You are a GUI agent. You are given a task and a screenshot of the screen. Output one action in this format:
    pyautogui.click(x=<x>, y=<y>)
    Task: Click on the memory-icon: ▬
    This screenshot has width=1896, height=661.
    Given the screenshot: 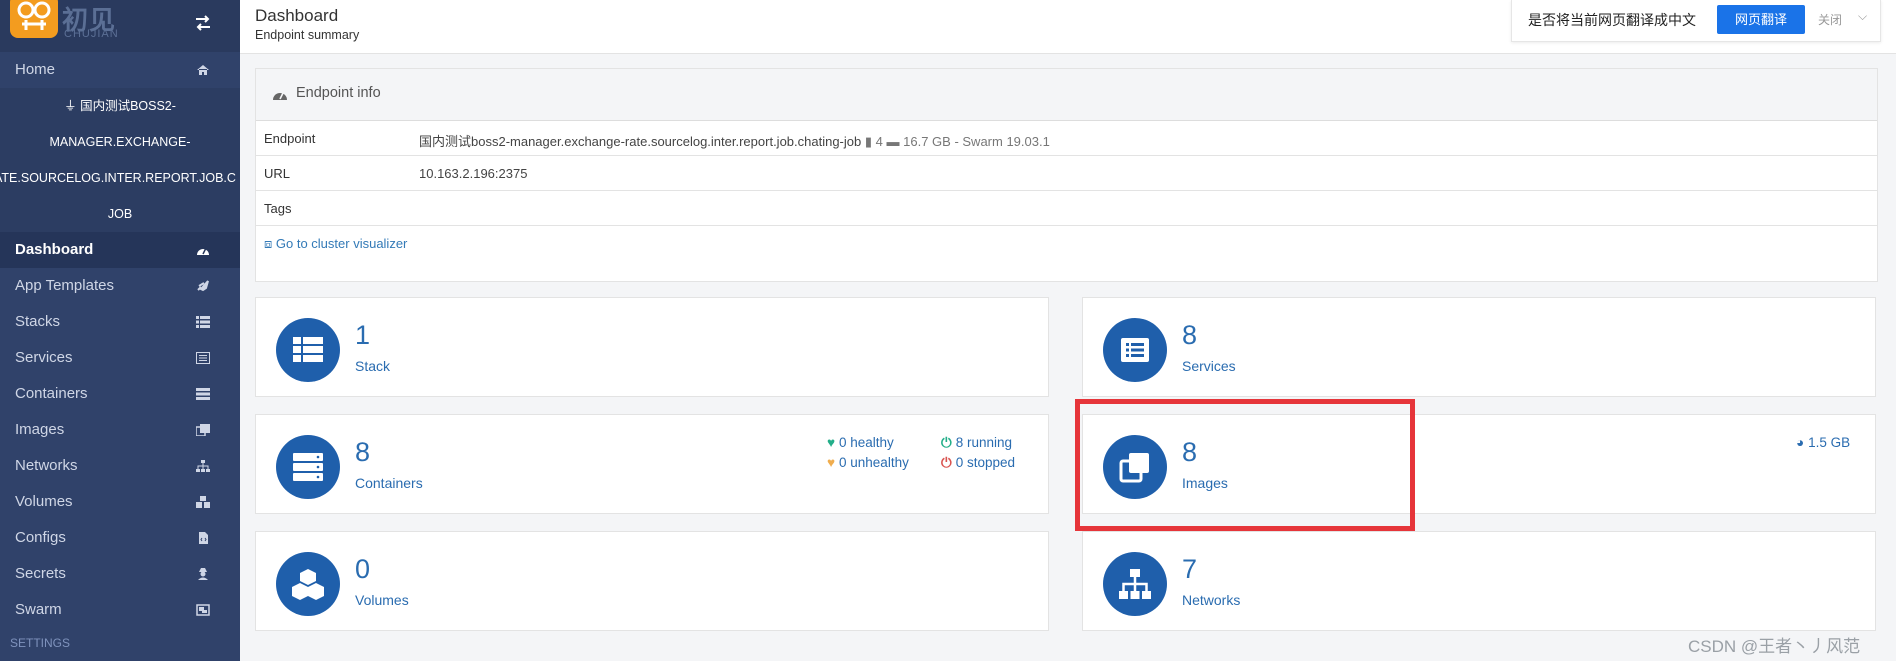 What is the action you would take?
    pyautogui.click(x=893, y=141)
    